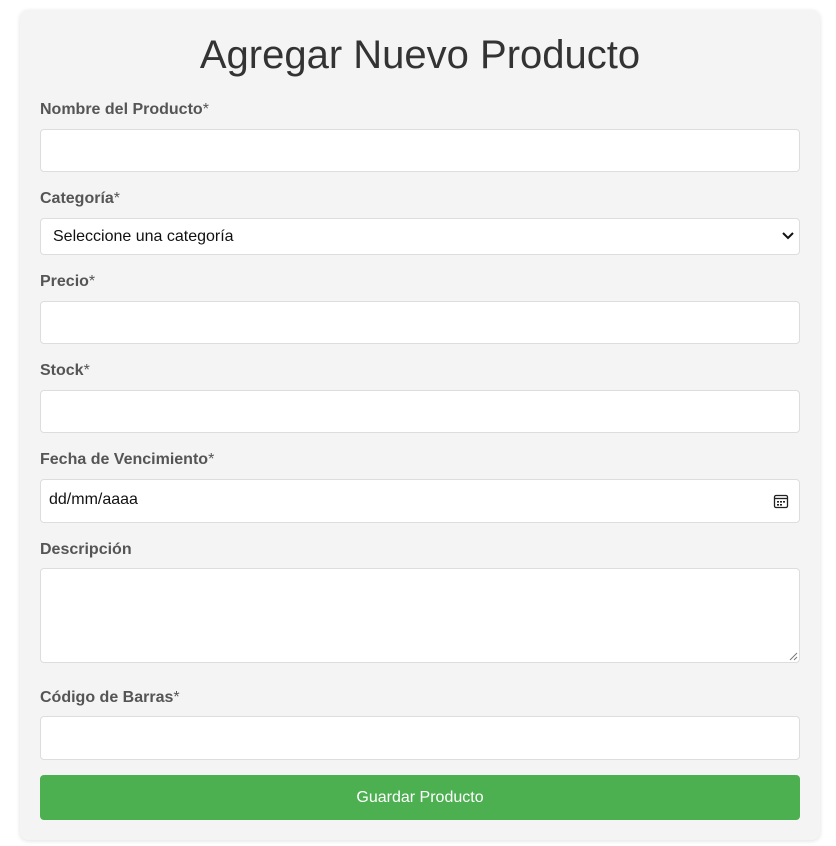 The image size is (836, 846). What do you see at coordinates (420, 411) in the screenshot?
I see `stock-input` at bounding box center [420, 411].